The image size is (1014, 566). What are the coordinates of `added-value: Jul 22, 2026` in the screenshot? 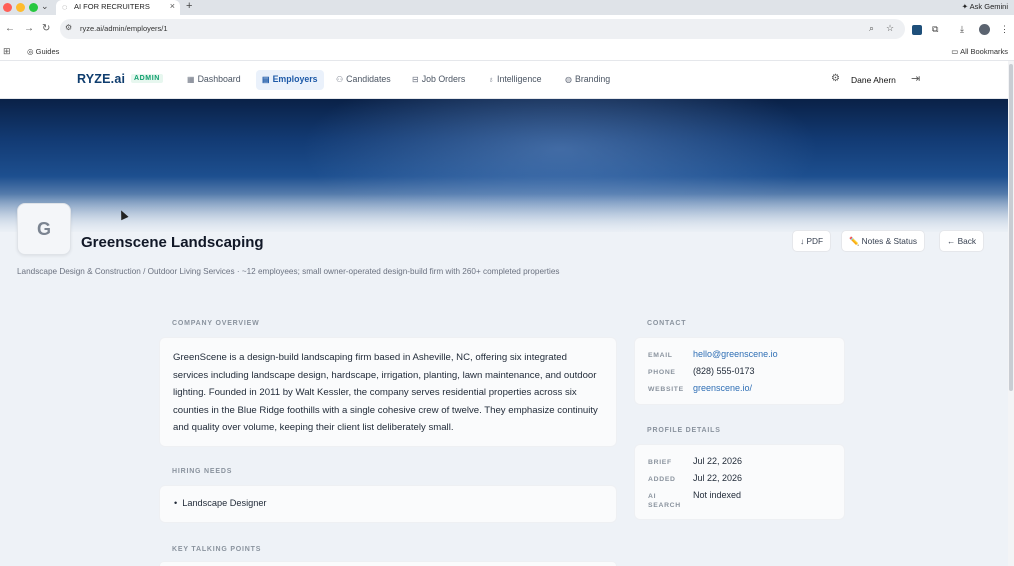 It's located at (718, 478).